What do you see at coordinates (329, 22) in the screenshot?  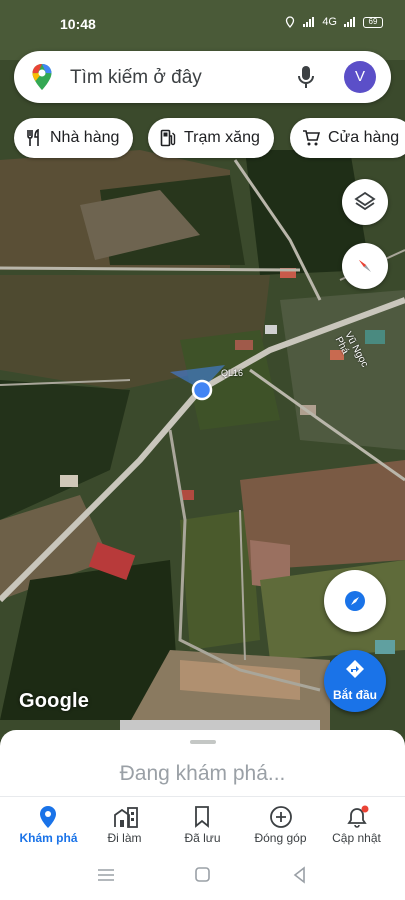 I see `network-type: 4G` at bounding box center [329, 22].